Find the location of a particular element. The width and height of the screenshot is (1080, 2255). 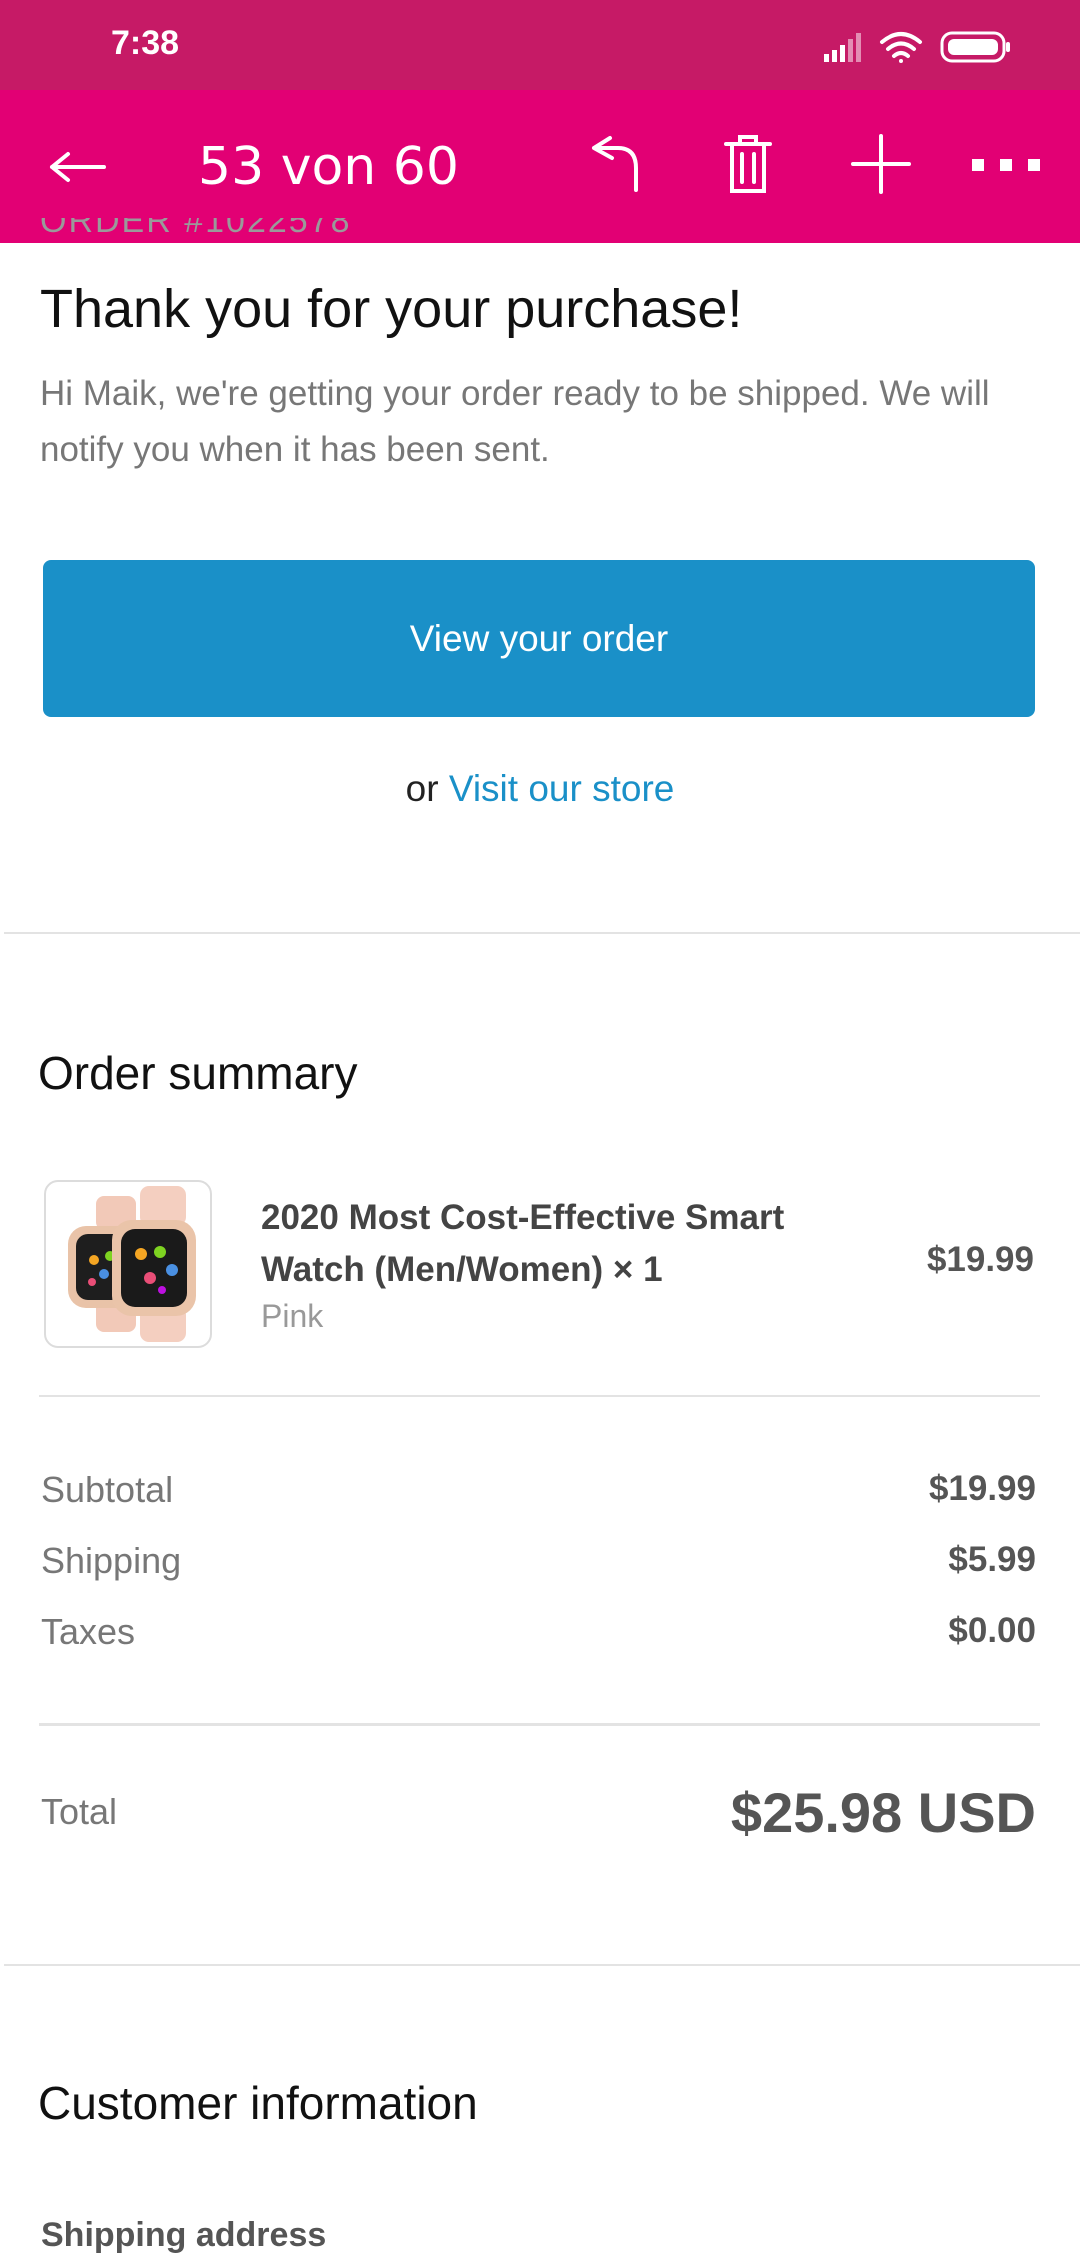

subtotal-value: $19.99 is located at coordinates (982, 1488).